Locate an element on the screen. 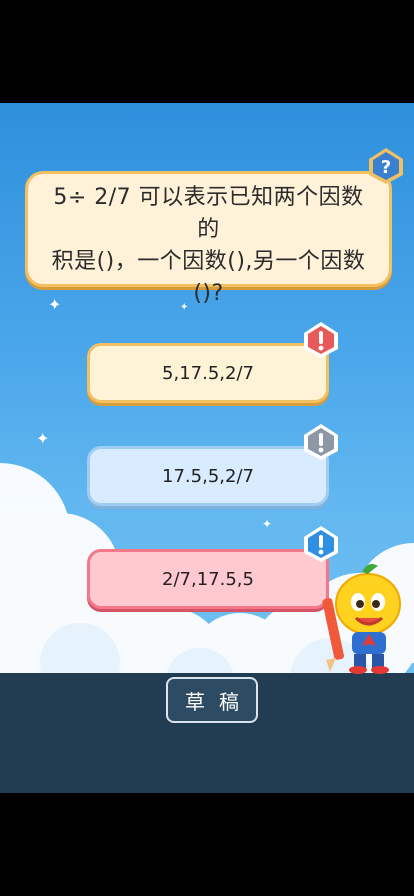 Image resolution: width=414 pixels, height=896 pixels. question-card: 5÷ 2/7 可以表示已知两个因数的 积是()，一个因数(),另一个因数 ()? is located at coordinates (208, 238).